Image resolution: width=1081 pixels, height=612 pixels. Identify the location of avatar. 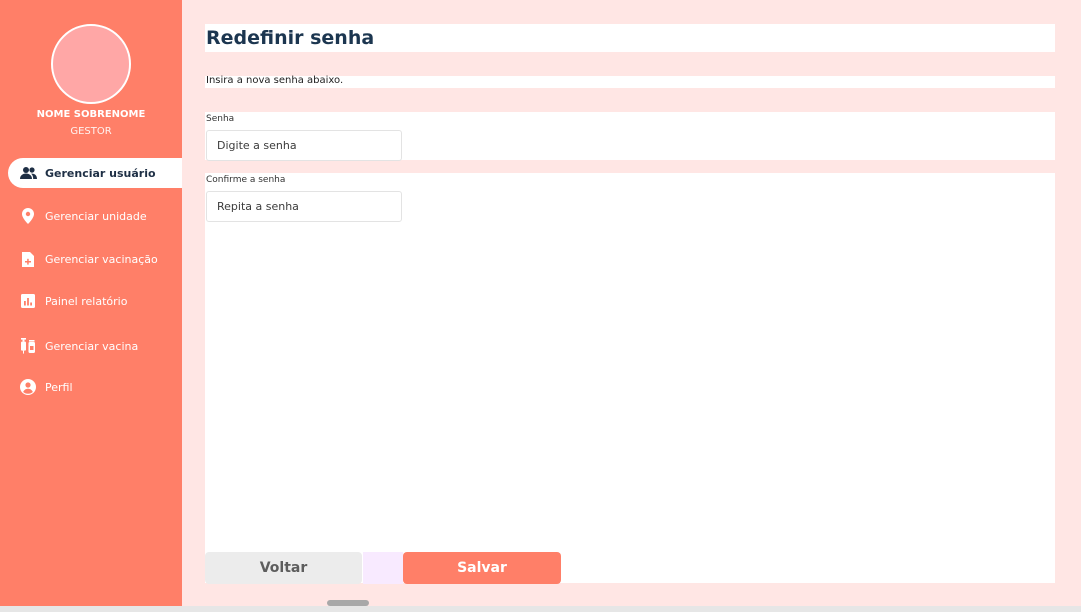
(91, 64).